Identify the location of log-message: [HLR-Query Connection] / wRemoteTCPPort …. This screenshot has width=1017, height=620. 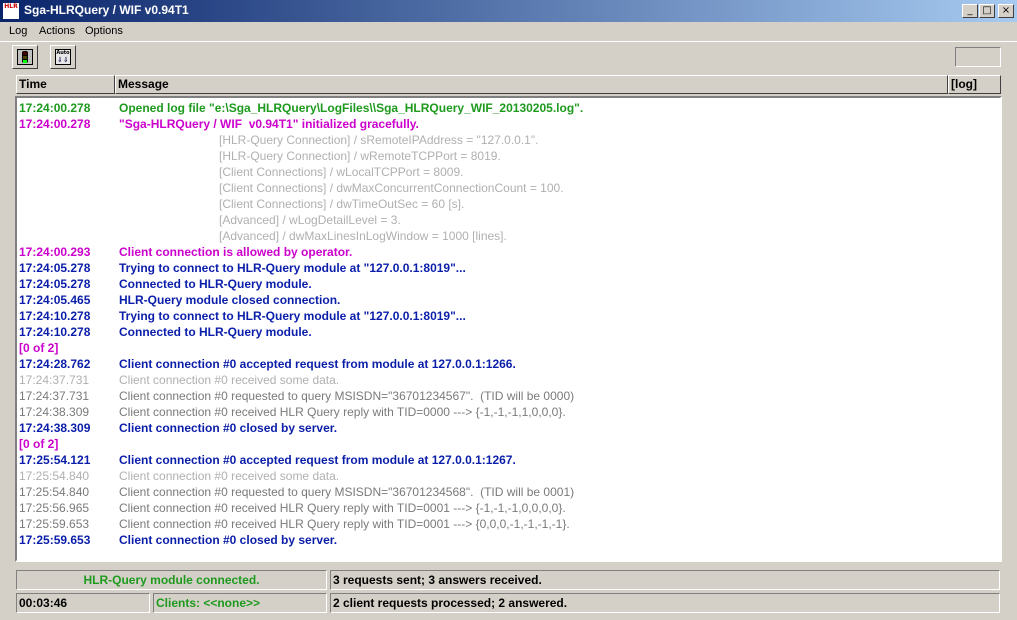
(360, 156).